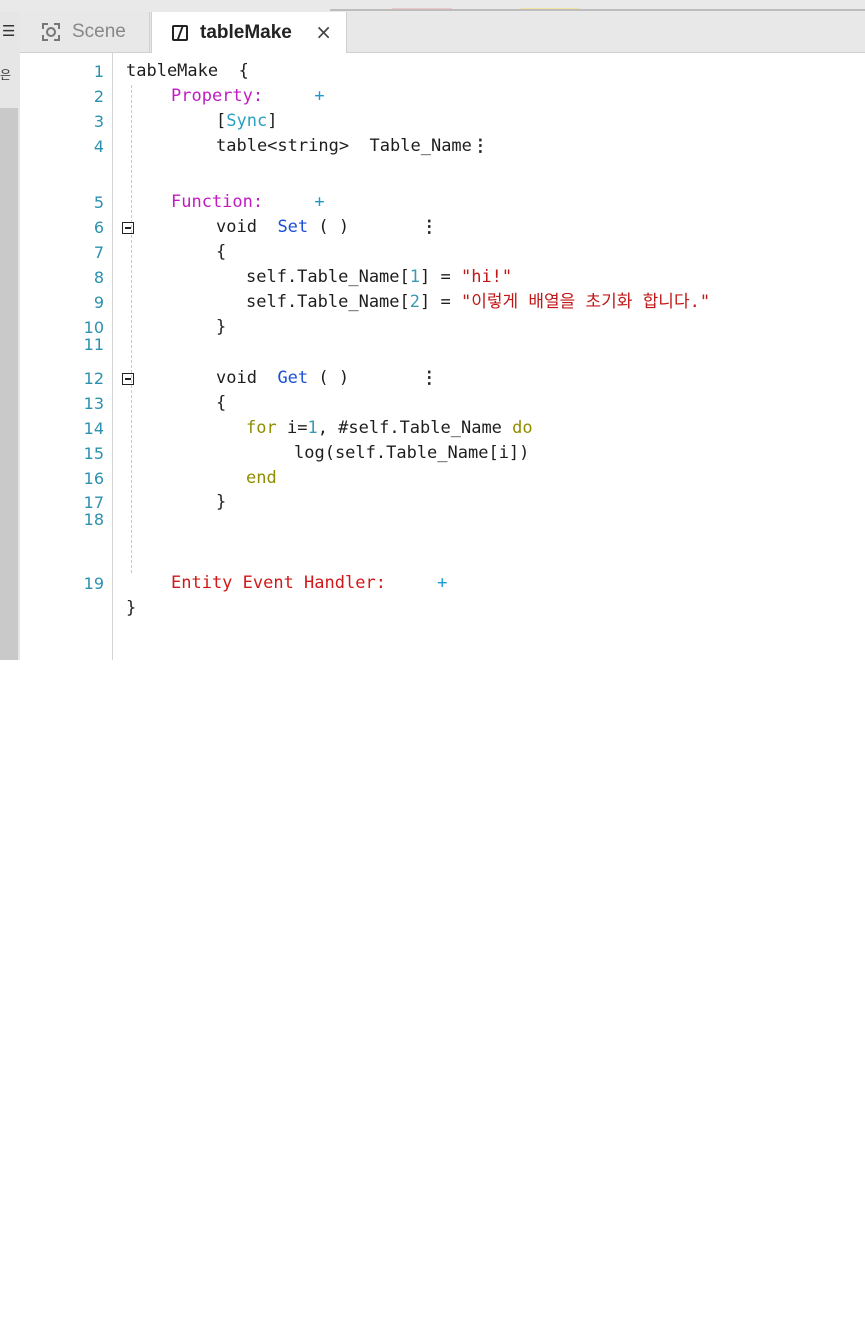 Image resolution: width=865 pixels, height=1320 pixels. What do you see at coordinates (93, 344) in the screenshot?
I see `line-number: 11` at bounding box center [93, 344].